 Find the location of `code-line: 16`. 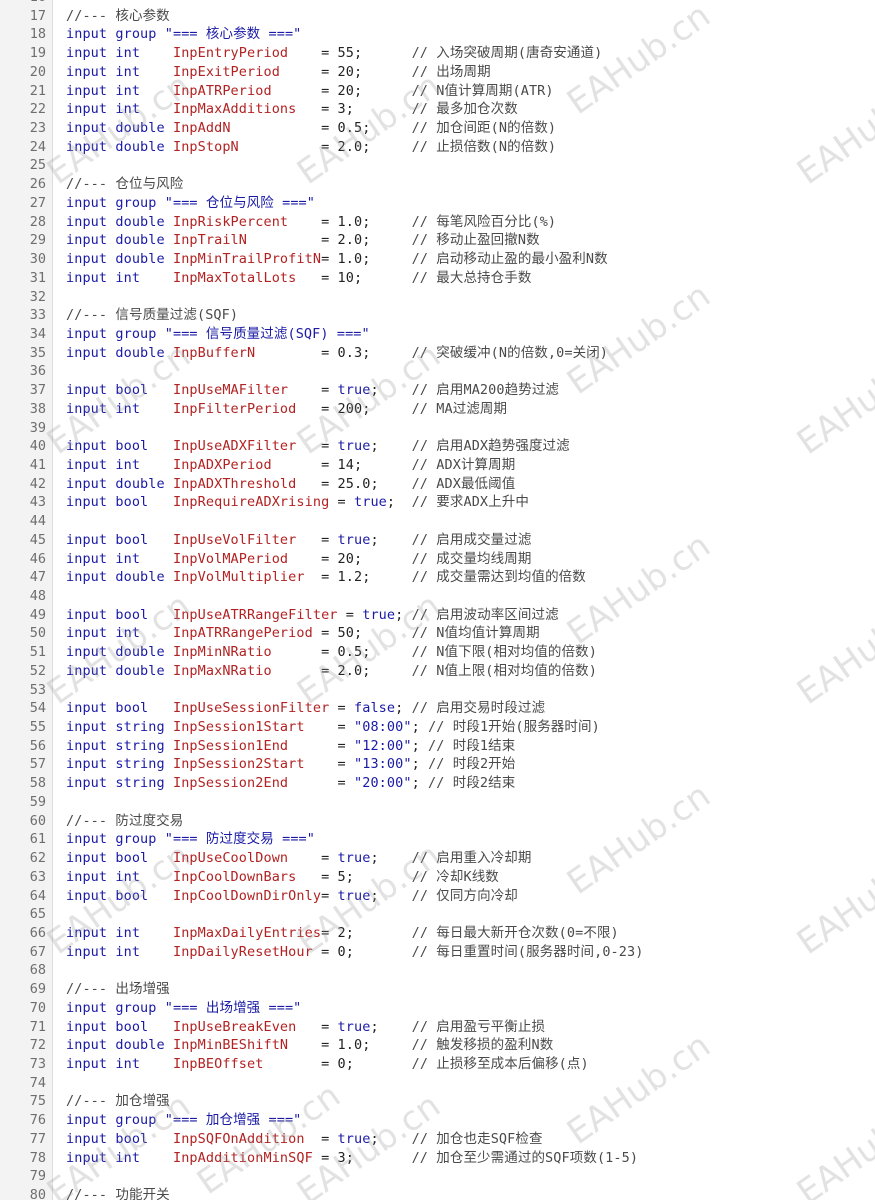

code-line: 16 is located at coordinates (437, 3).